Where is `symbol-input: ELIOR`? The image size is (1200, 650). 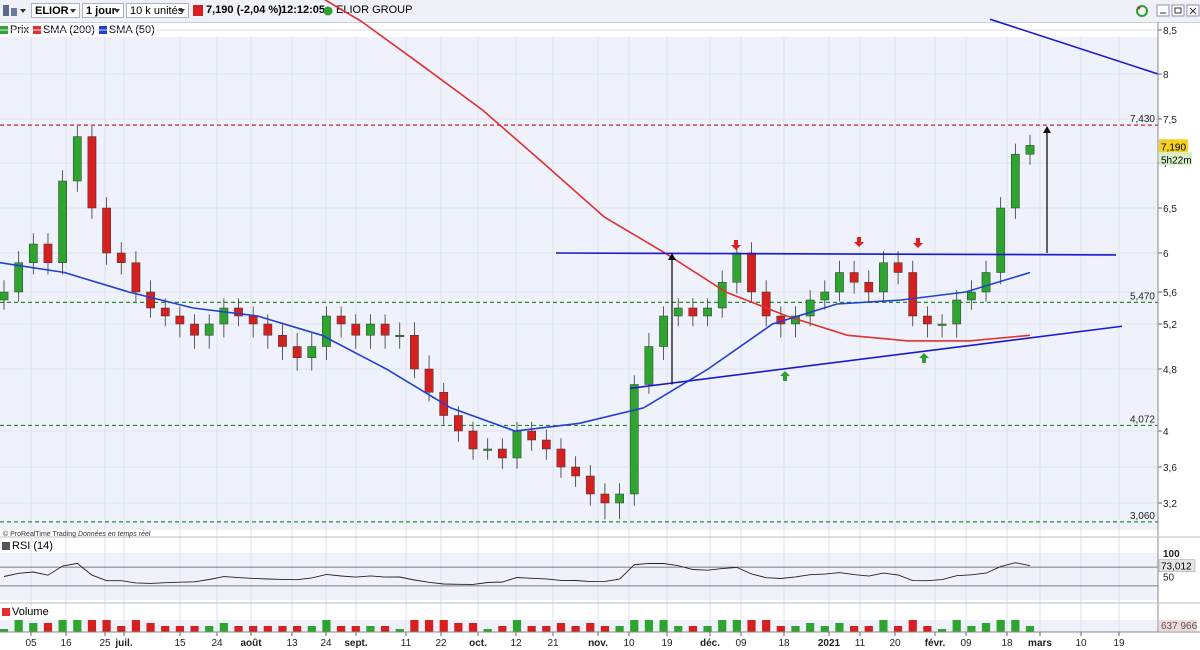 symbol-input: ELIOR is located at coordinates (55, 10).